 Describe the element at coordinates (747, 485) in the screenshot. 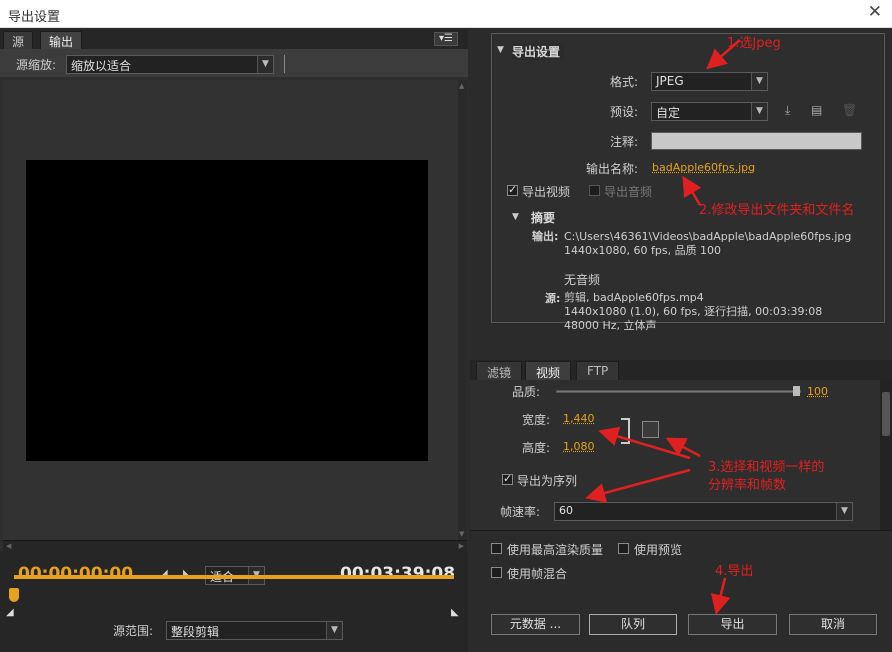

I see `annotation-3-line2: 分辨率和帧数` at that location.